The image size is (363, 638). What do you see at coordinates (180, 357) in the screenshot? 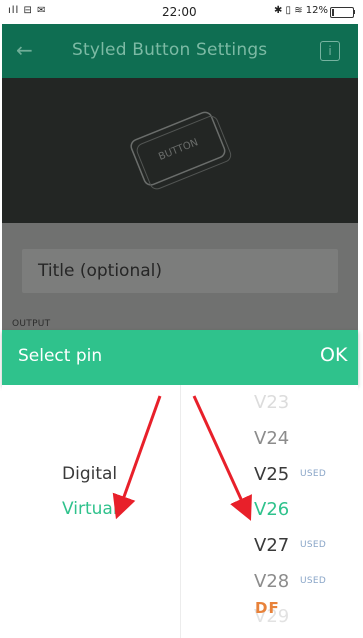
I see `select-pin-bar: Select pin OK` at bounding box center [180, 357].